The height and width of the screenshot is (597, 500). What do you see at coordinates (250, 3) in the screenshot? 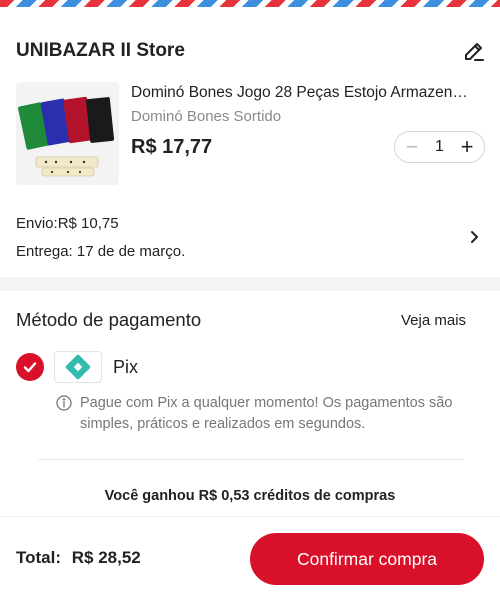
I see `airmail-border` at bounding box center [250, 3].